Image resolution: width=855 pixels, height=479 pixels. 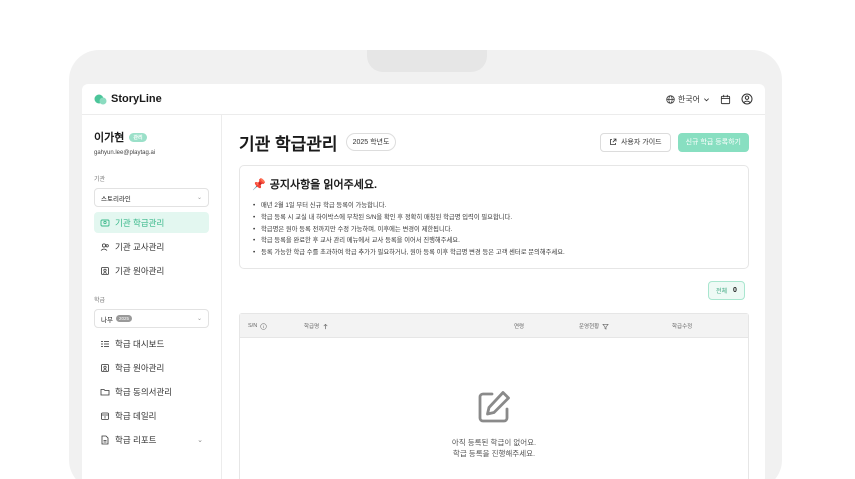 What do you see at coordinates (123, 318) in the screenshot?
I see `class-year-badge: 2025` at bounding box center [123, 318].